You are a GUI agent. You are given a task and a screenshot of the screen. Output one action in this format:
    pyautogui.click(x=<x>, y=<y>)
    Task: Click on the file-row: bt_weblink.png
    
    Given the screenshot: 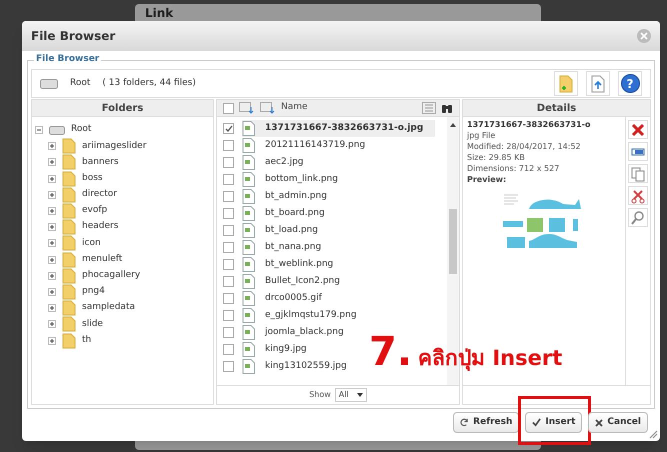 What is the action you would take?
    pyautogui.click(x=294, y=264)
    